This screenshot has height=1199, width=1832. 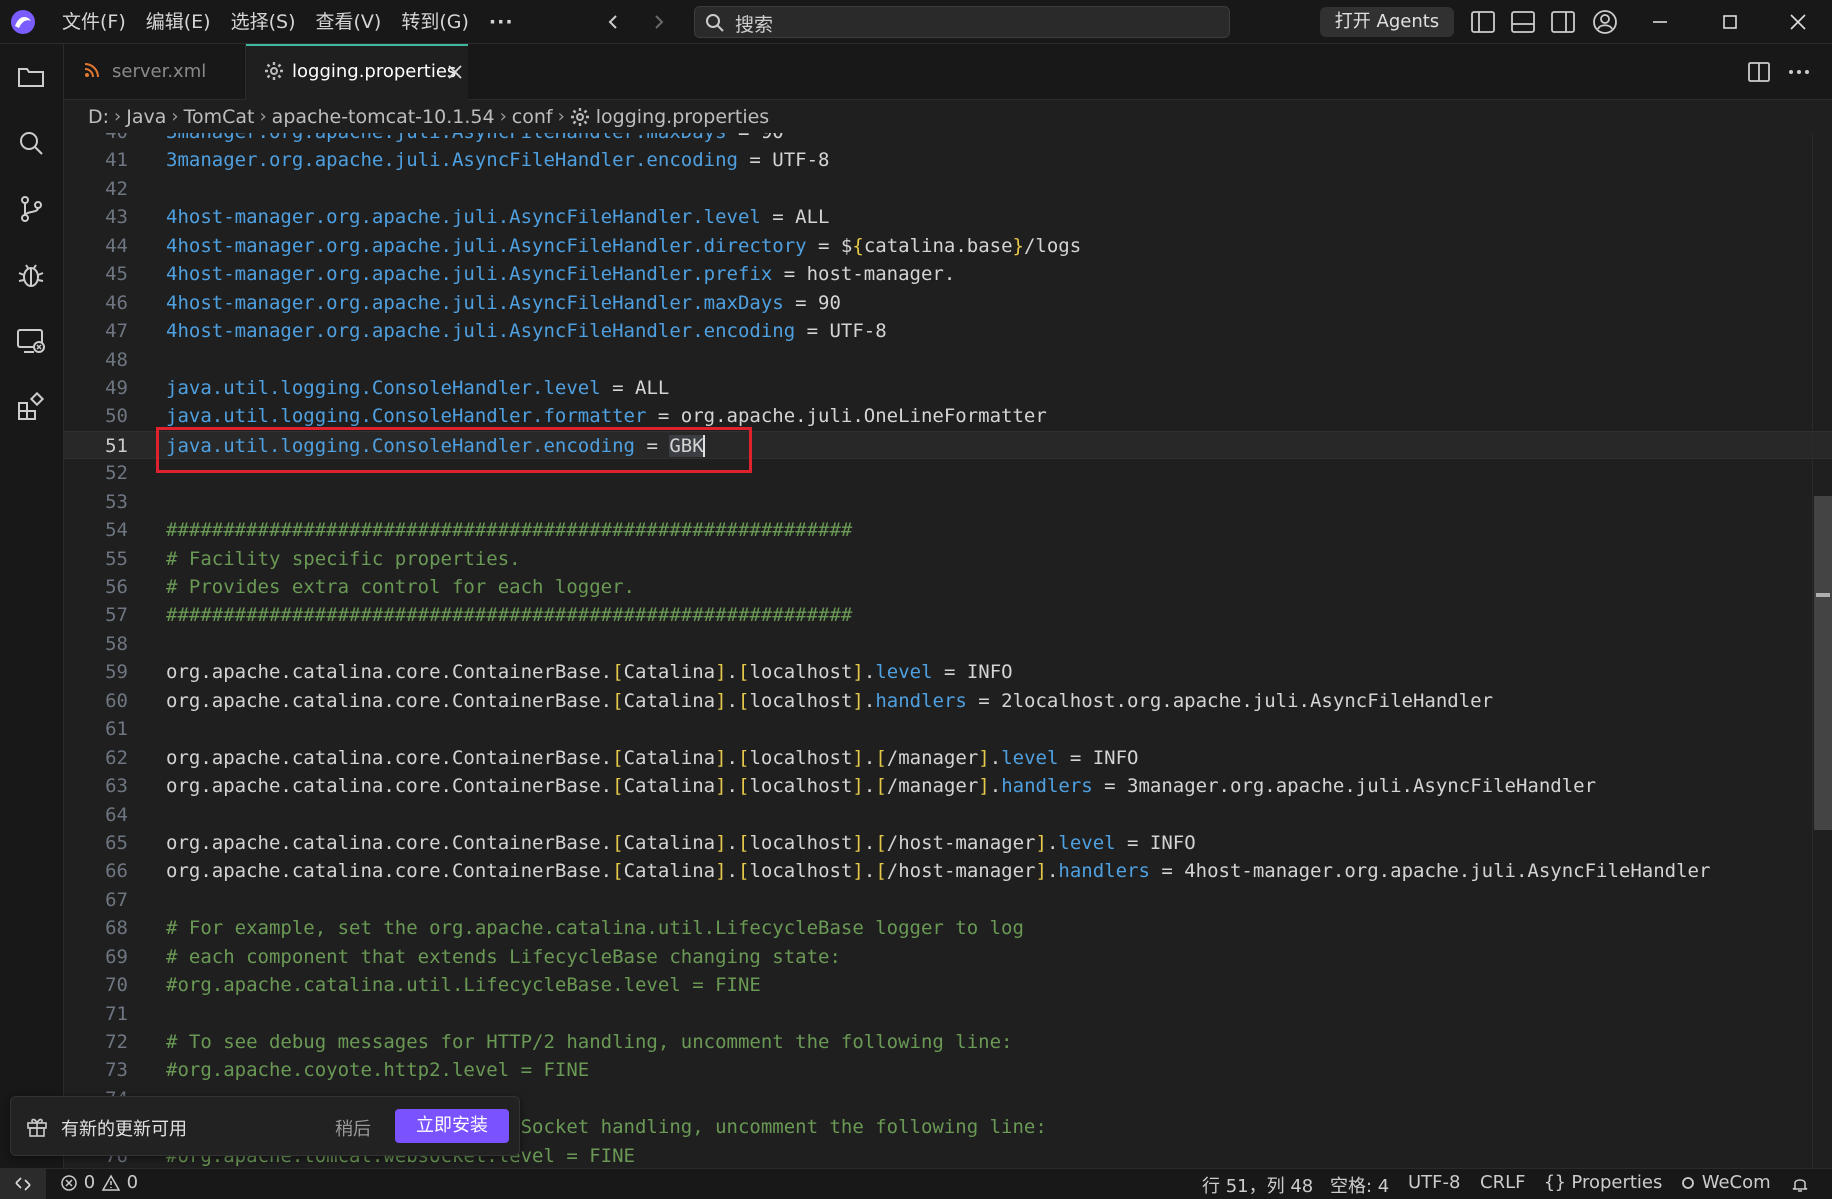 What do you see at coordinates (532, 117) in the screenshot?
I see `breadcrumb-item-conf: conf` at bounding box center [532, 117].